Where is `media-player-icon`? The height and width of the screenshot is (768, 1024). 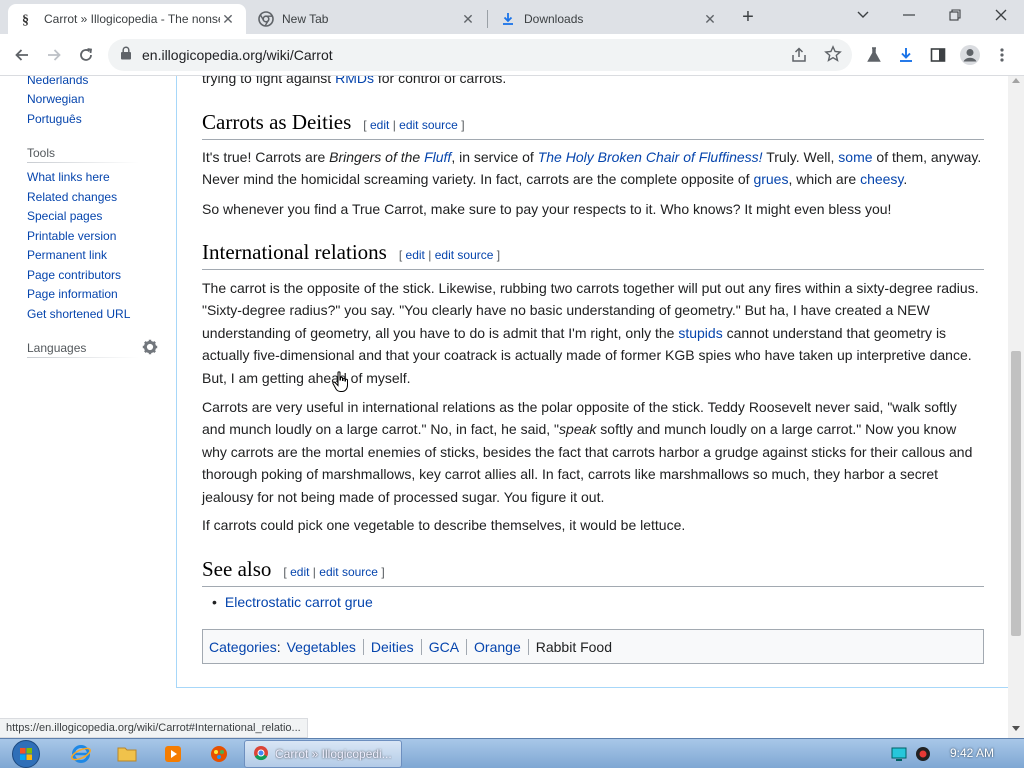 media-player-icon is located at coordinates (173, 754).